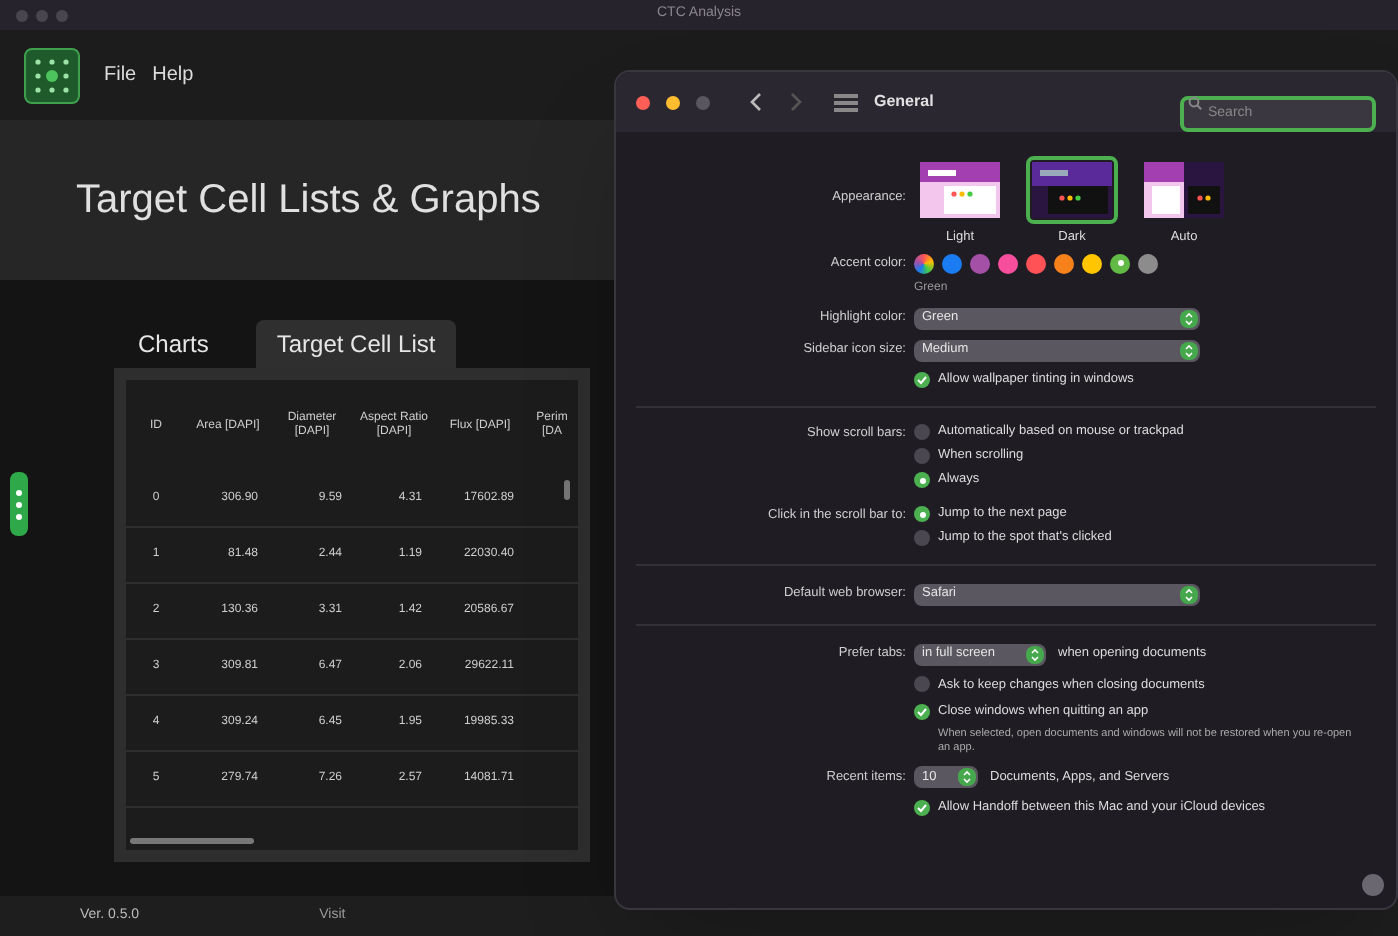  What do you see at coordinates (308, 201) in the screenshot?
I see `page-heading: Target Cell Lists & Graphs` at bounding box center [308, 201].